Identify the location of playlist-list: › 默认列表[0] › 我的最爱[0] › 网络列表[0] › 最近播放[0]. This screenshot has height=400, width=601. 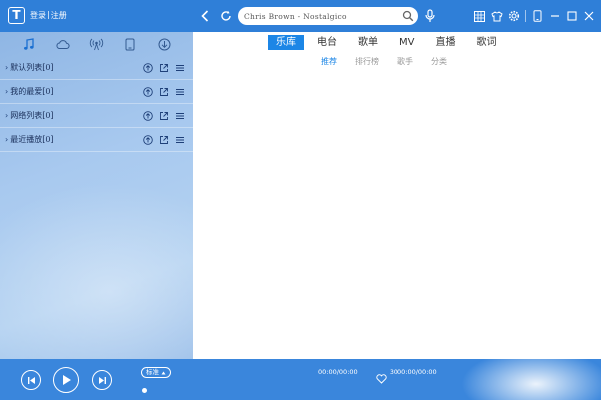
(96, 104).